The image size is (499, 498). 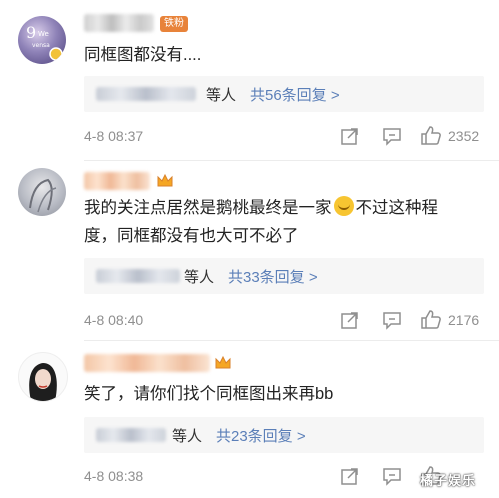 What do you see at coordinates (31, 32) in the screenshot?
I see `svg-text: 9` at bounding box center [31, 32].